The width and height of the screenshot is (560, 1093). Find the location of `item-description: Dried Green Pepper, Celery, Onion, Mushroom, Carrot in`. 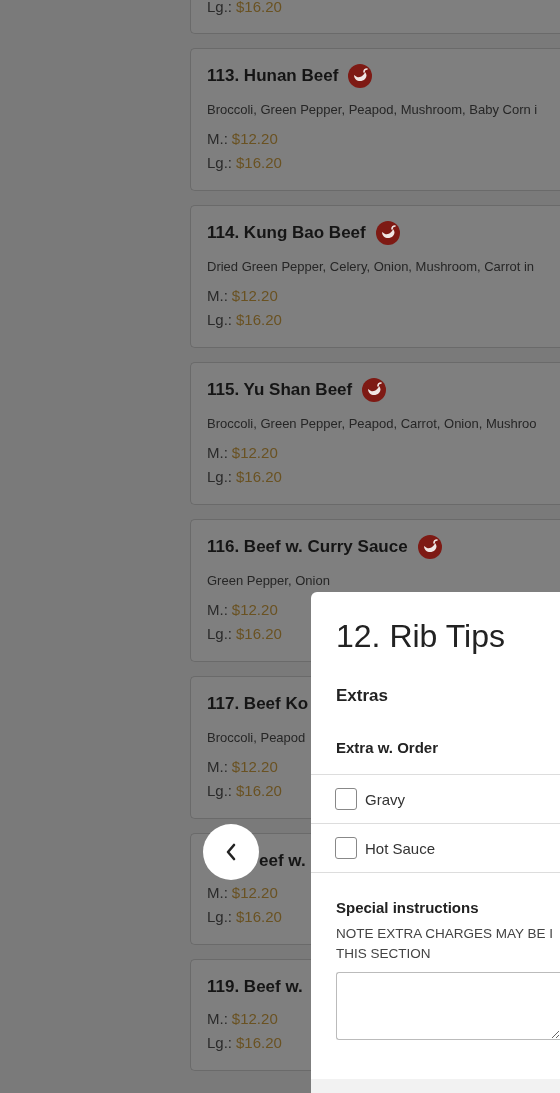

item-description: Dried Green Pepper, Celery, Onion, Mushroom, Carrot in is located at coordinates (371, 267).